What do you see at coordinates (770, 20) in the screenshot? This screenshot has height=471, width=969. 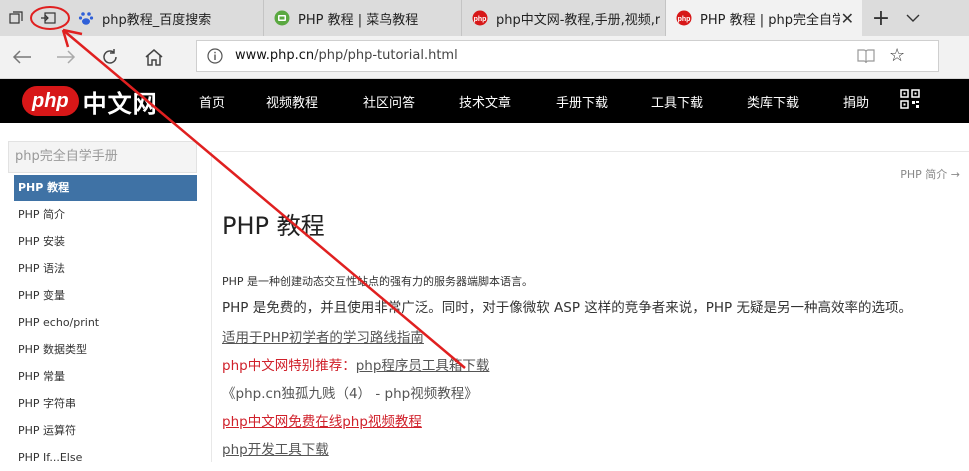 I see `tab-title: PHP 教程 | php完全自学` at bounding box center [770, 20].